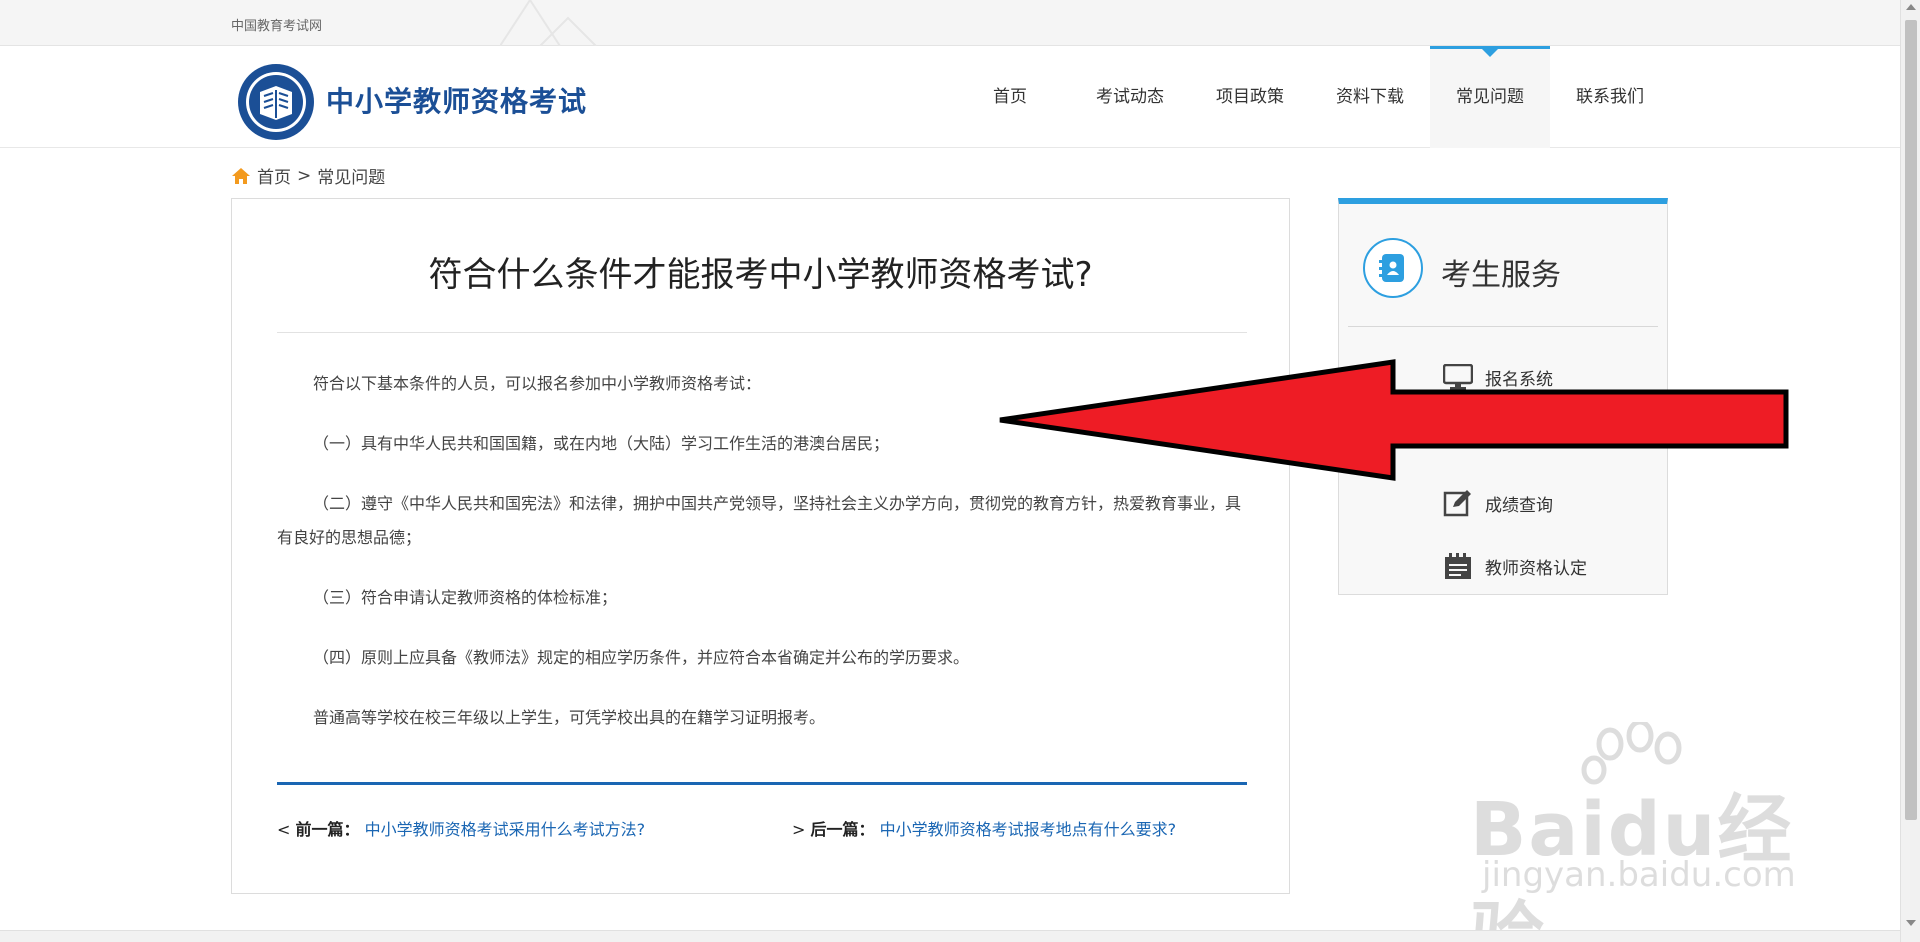  What do you see at coordinates (1458, 566) in the screenshot?
I see `calendar-icon` at bounding box center [1458, 566].